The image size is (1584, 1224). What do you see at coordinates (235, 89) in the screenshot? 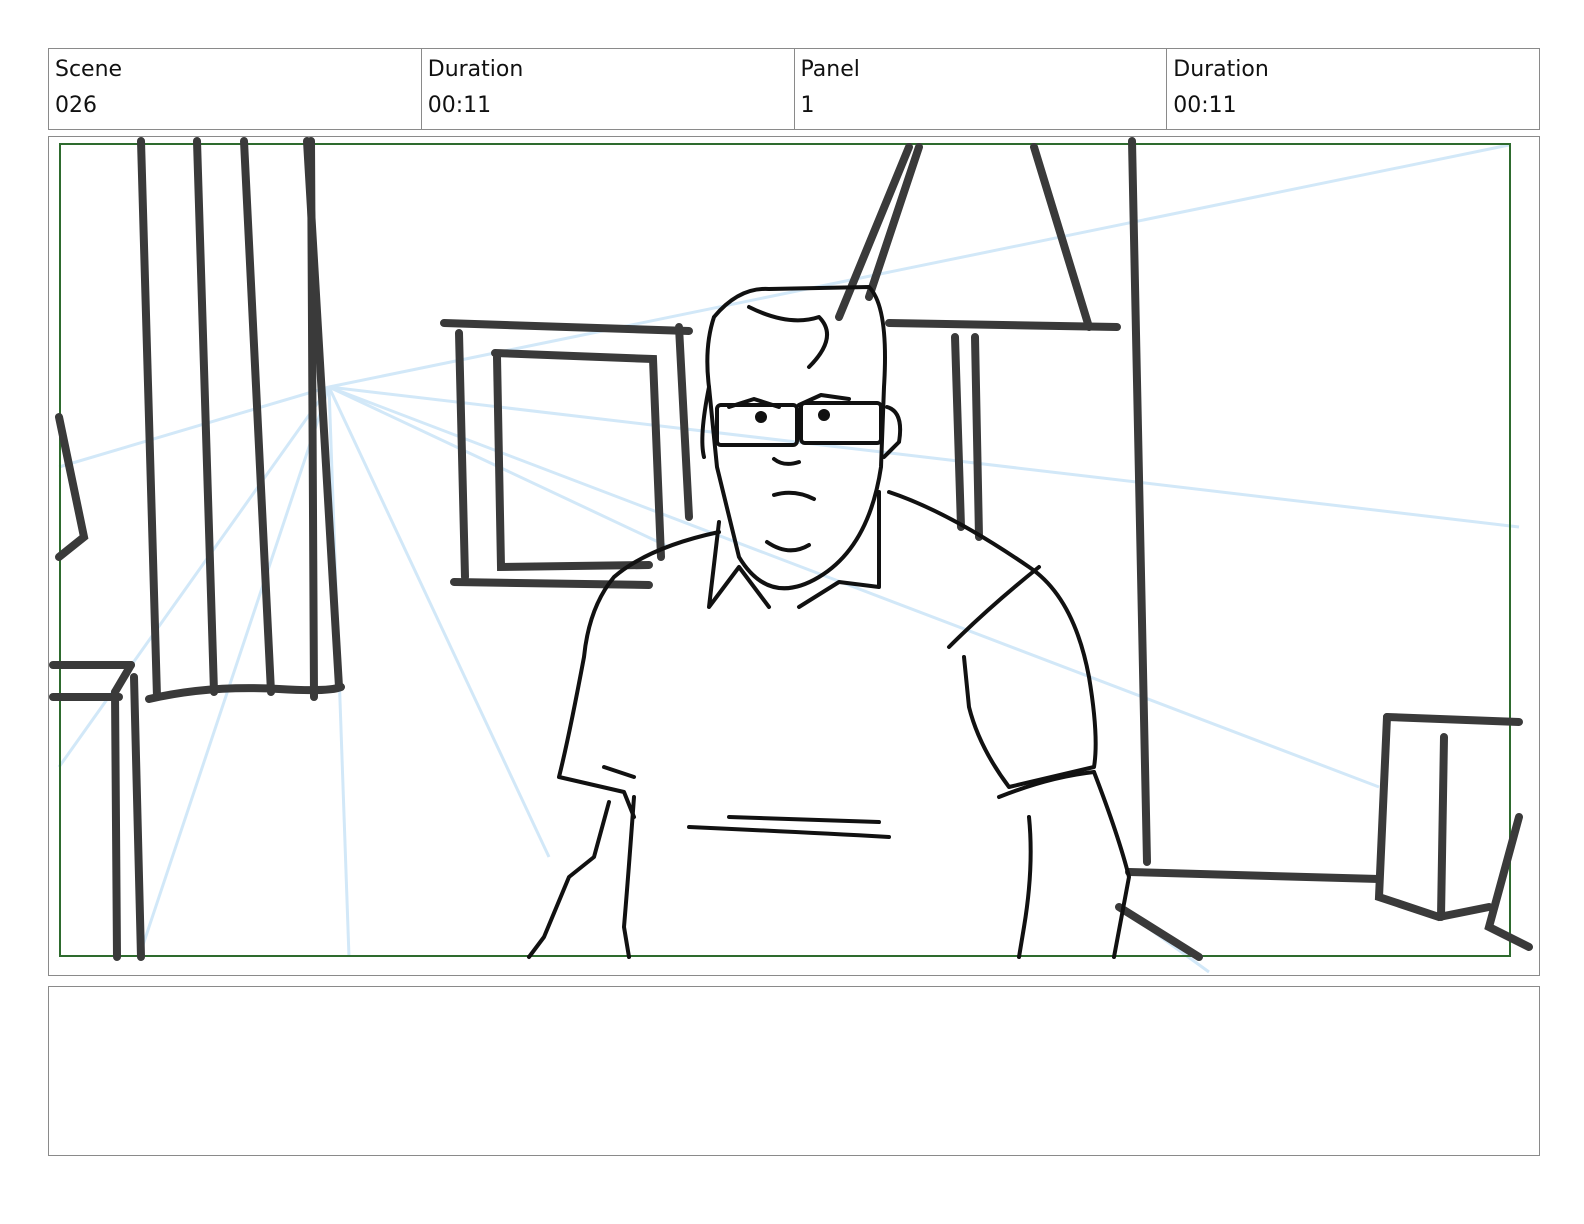
I see `scene-cell: Scene 026` at bounding box center [235, 89].